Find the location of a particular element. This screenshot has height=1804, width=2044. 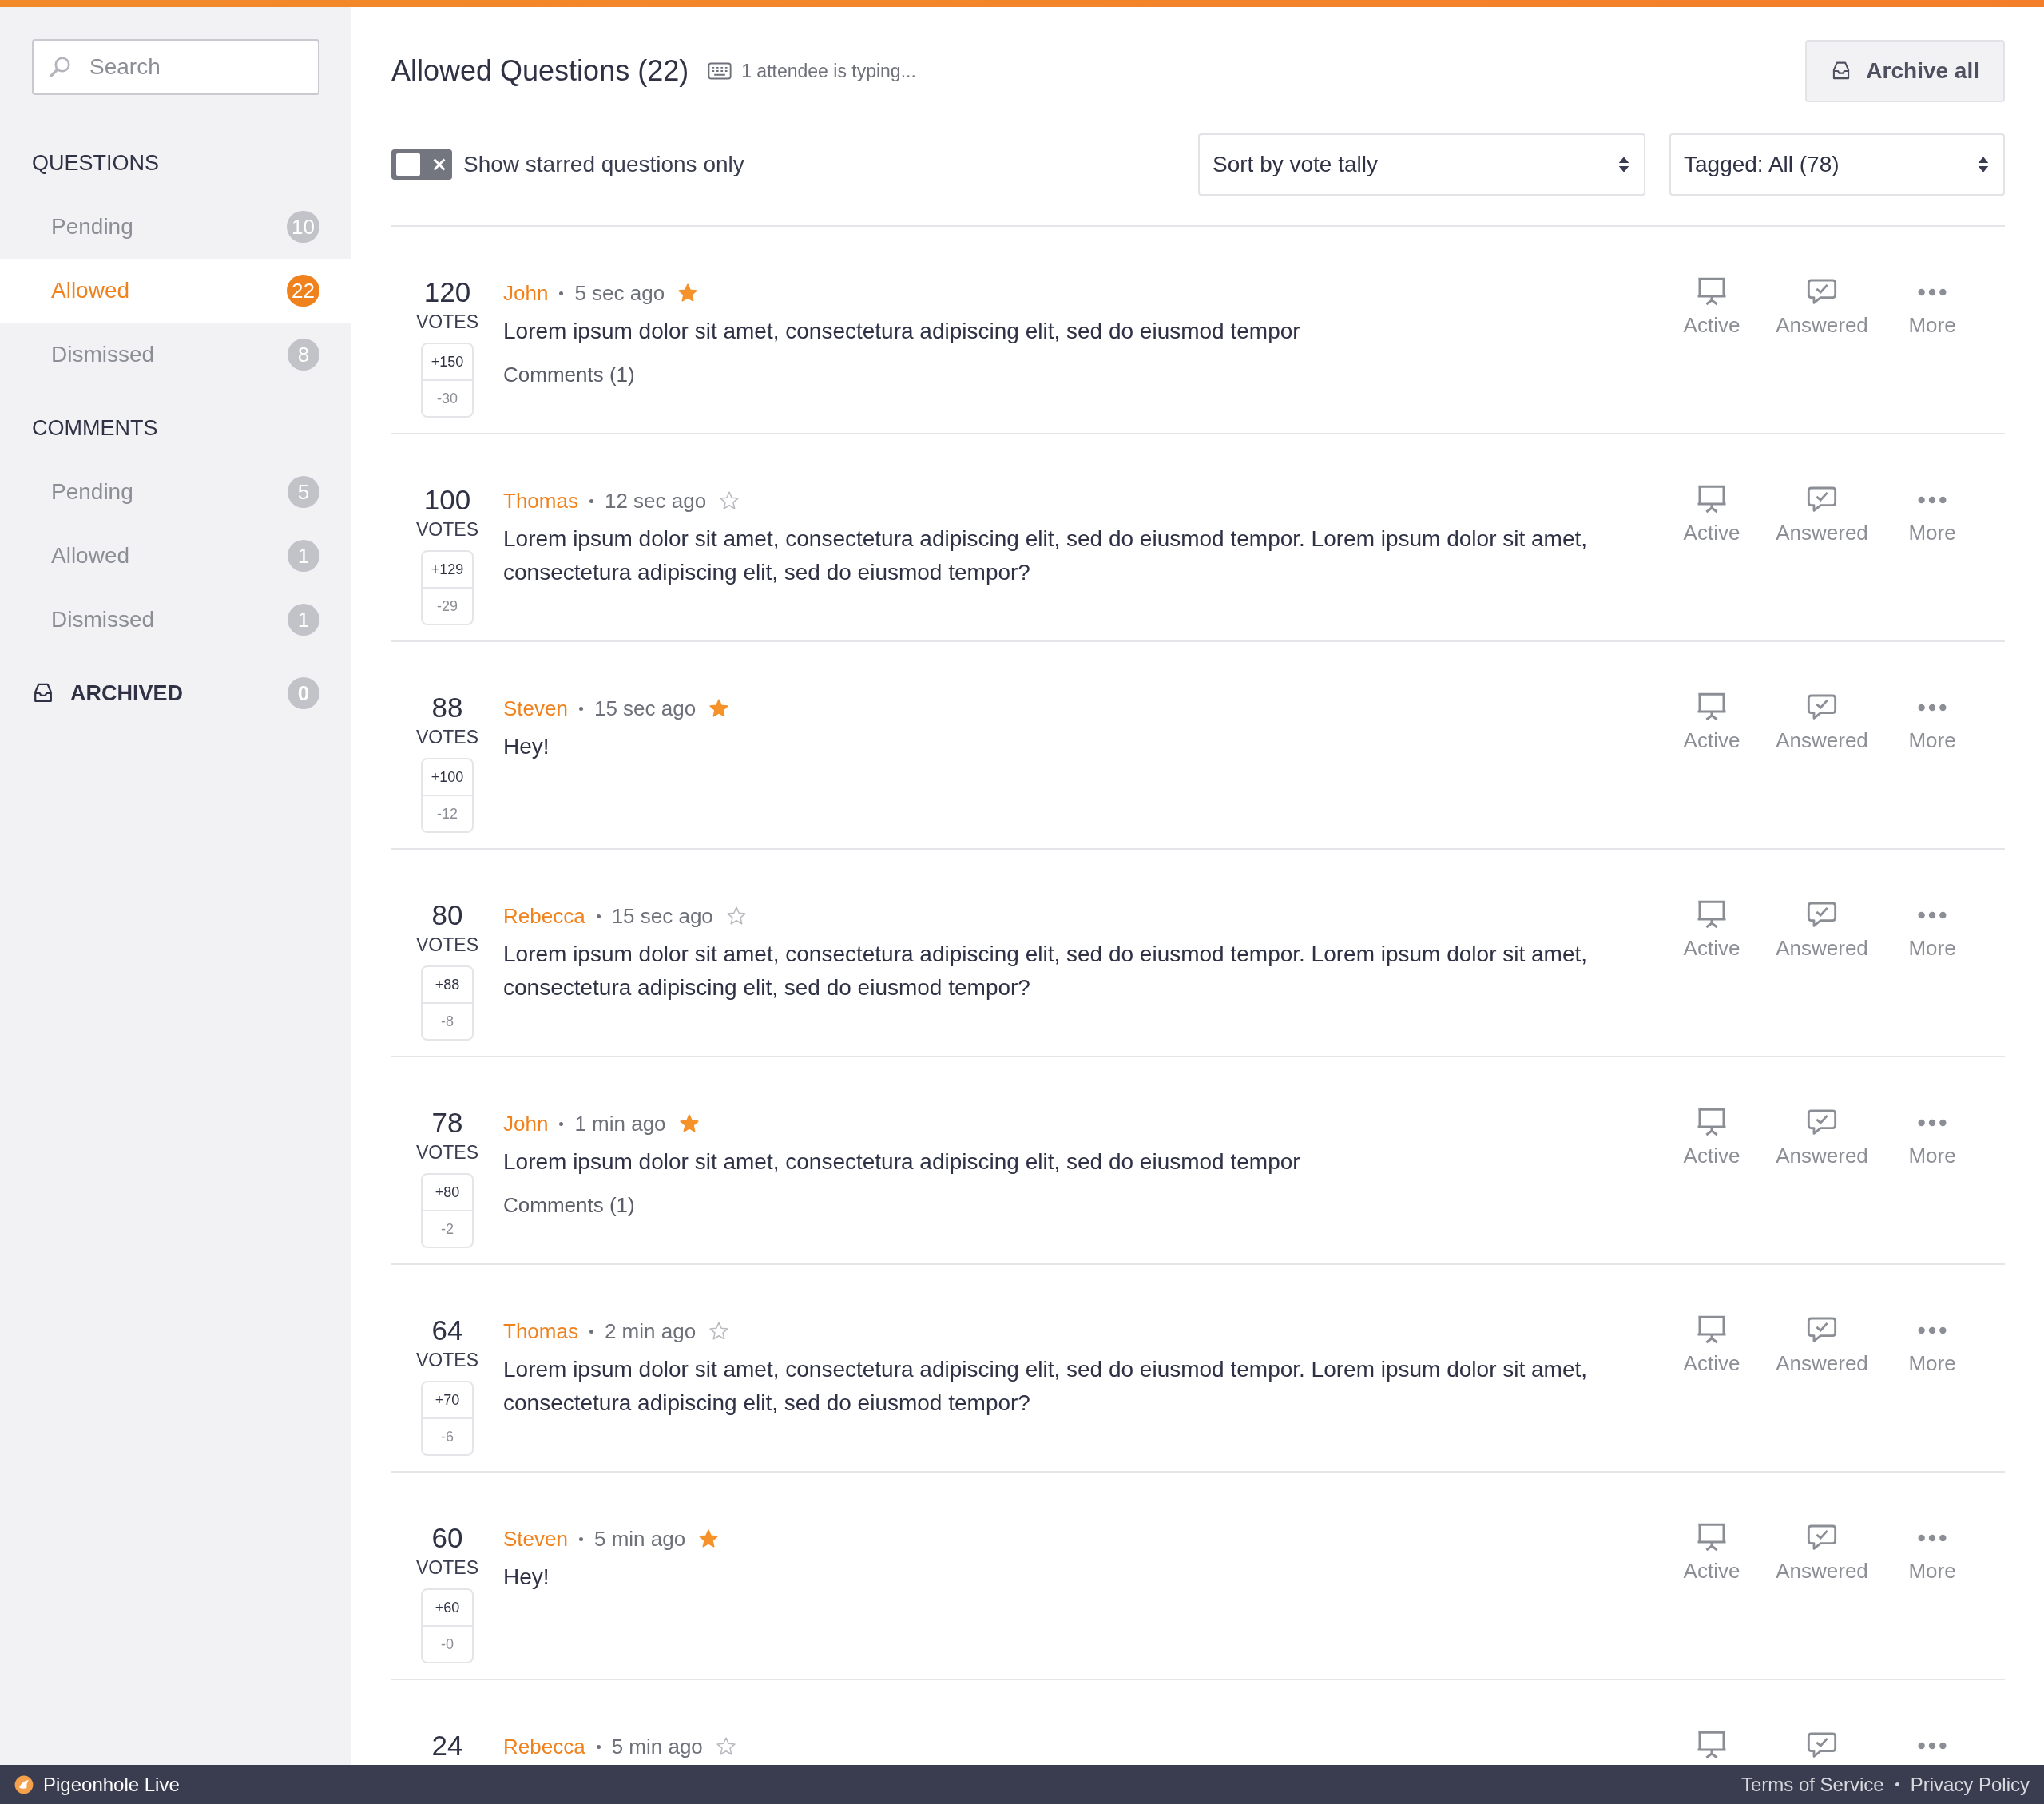

count-badge: 22 is located at coordinates (303, 291).